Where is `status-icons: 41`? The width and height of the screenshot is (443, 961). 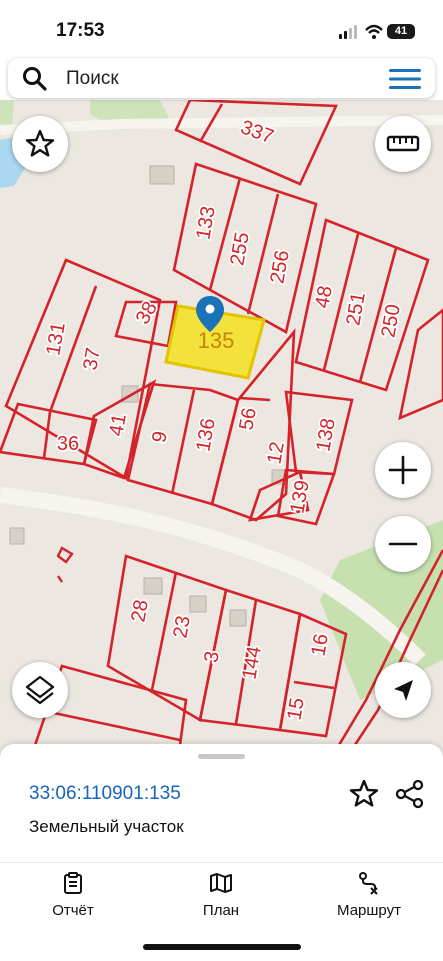
status-icons: 41 is located at coordinates (355, 33).